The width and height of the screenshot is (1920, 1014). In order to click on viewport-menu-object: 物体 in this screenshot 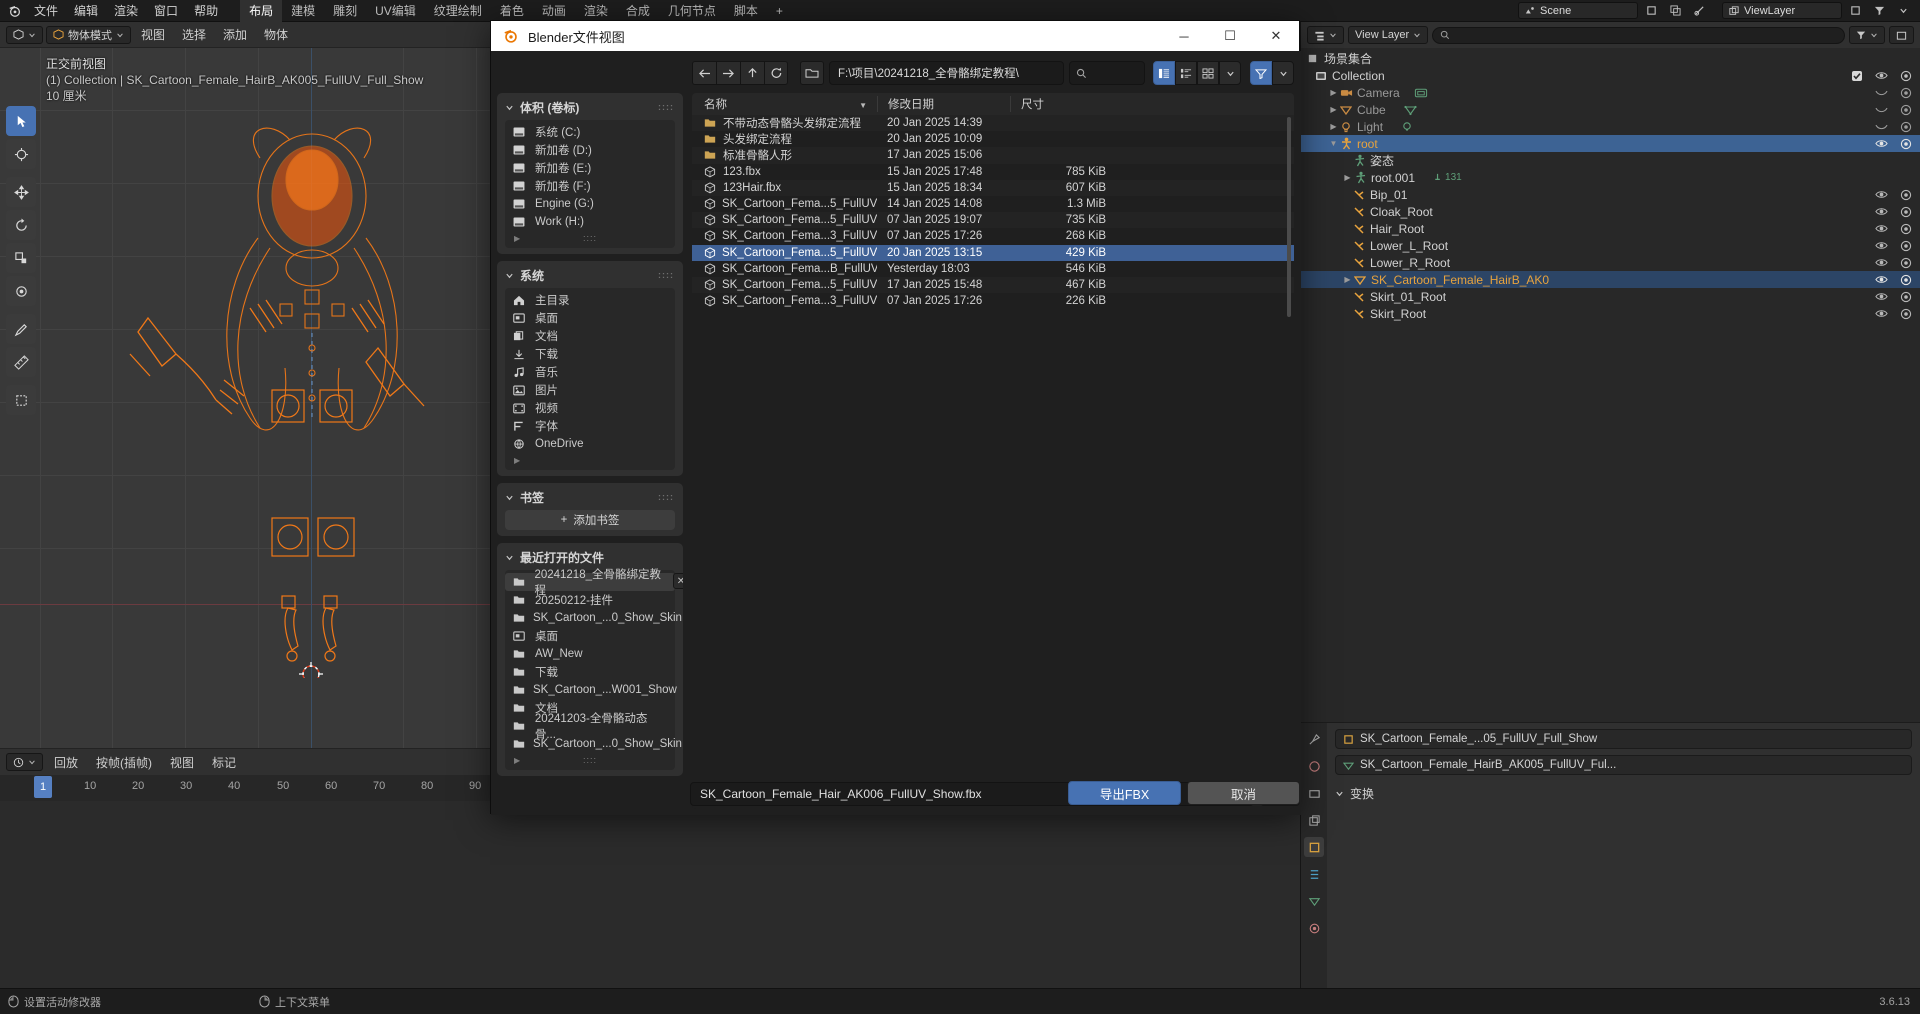, I will do `click(276, 34)`.